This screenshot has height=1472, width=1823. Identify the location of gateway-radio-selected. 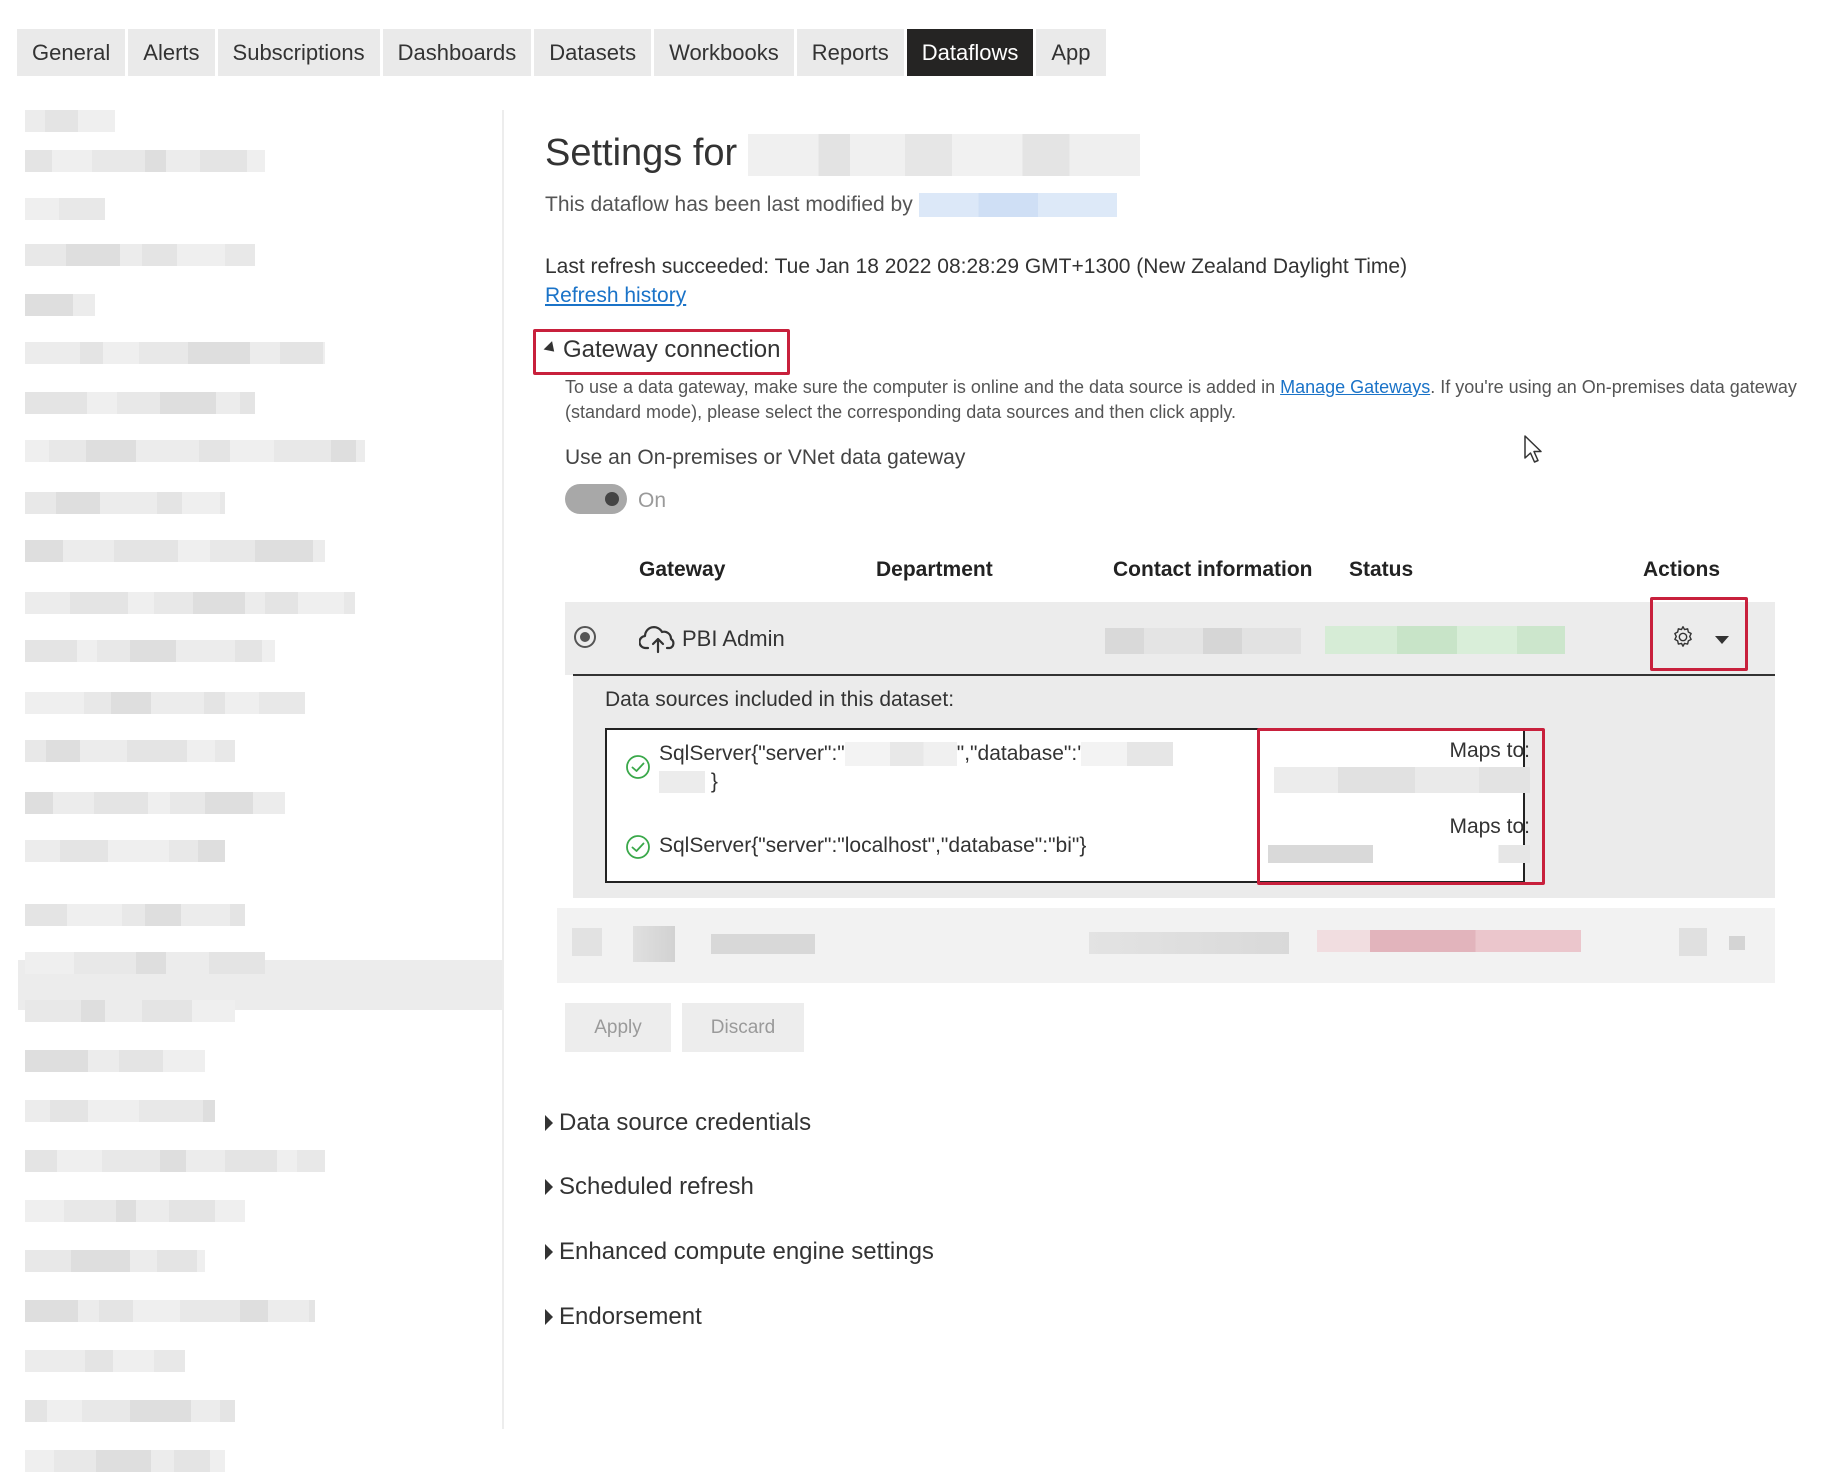
(585, 637).